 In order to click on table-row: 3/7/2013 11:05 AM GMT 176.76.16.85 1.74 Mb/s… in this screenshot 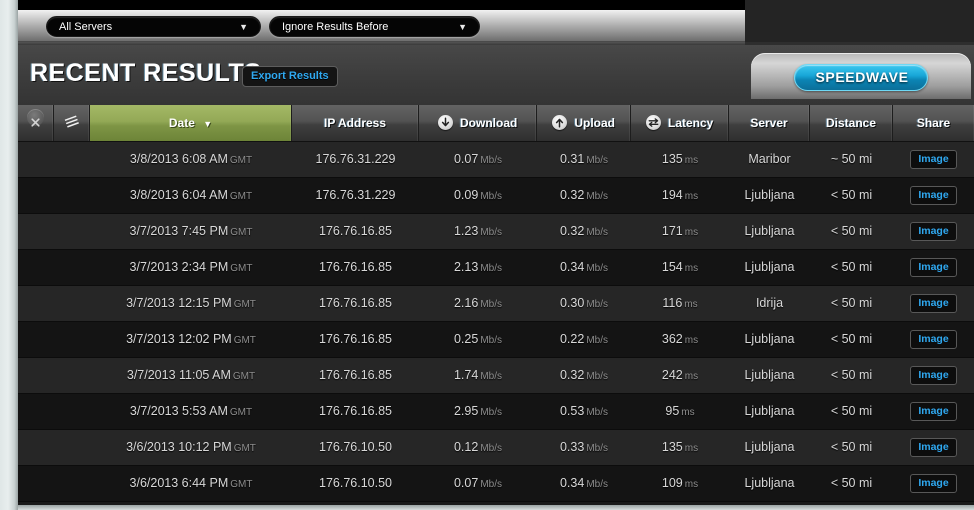, I will do `click(496, 376)`.